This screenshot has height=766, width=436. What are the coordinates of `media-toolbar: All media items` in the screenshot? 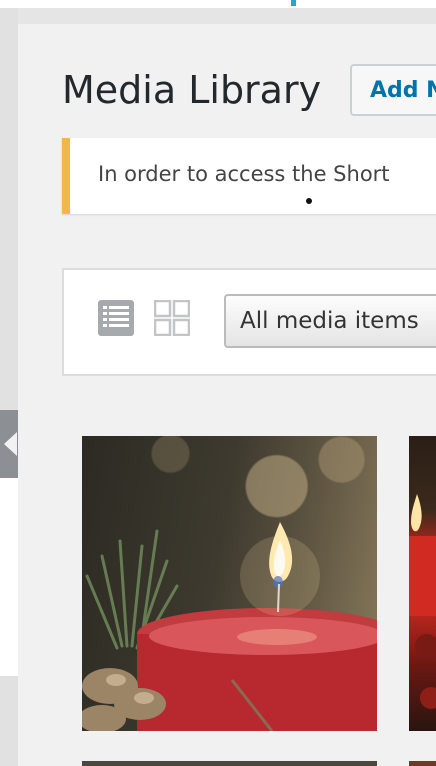 It's located at (249, 322).